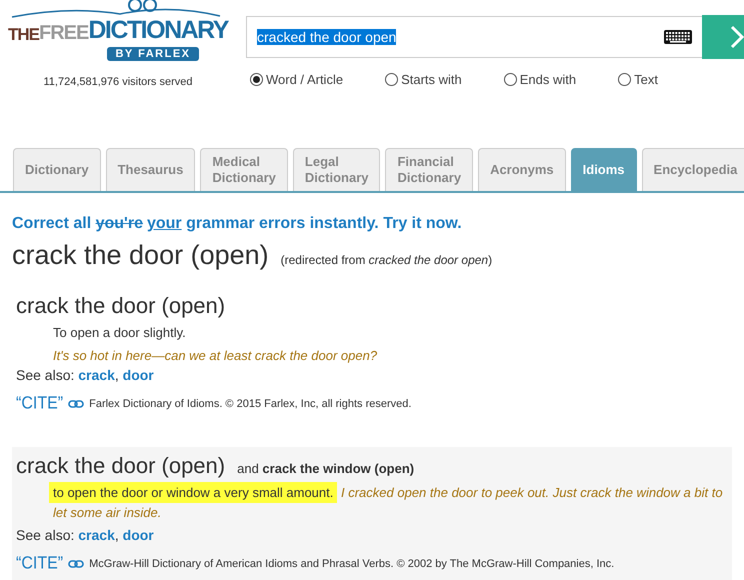 The width and height of the screenshot is (744, 580). What do you see at coordinates (603, 169) in the screenshot?
I see `tab: Idioms` at bounding box center [603, 169].